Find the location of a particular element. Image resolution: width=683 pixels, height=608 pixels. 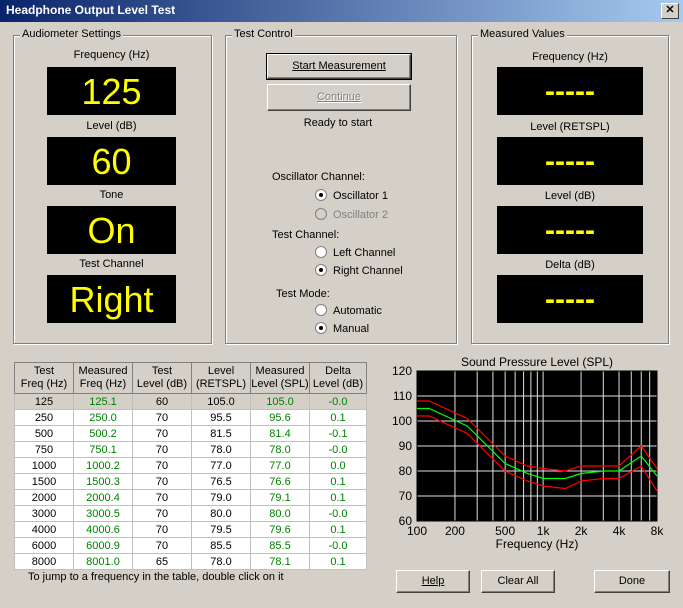

x-tick-label: 100 is located at coordinates (417, 531).